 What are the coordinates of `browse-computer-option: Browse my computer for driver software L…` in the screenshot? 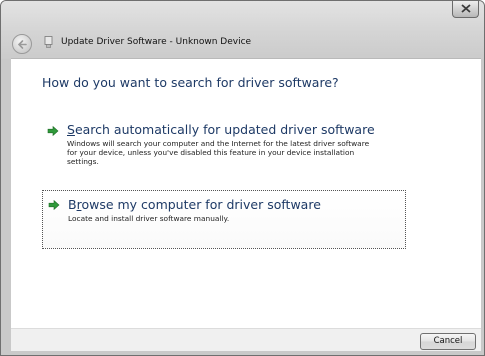 It's located at (224, 219).